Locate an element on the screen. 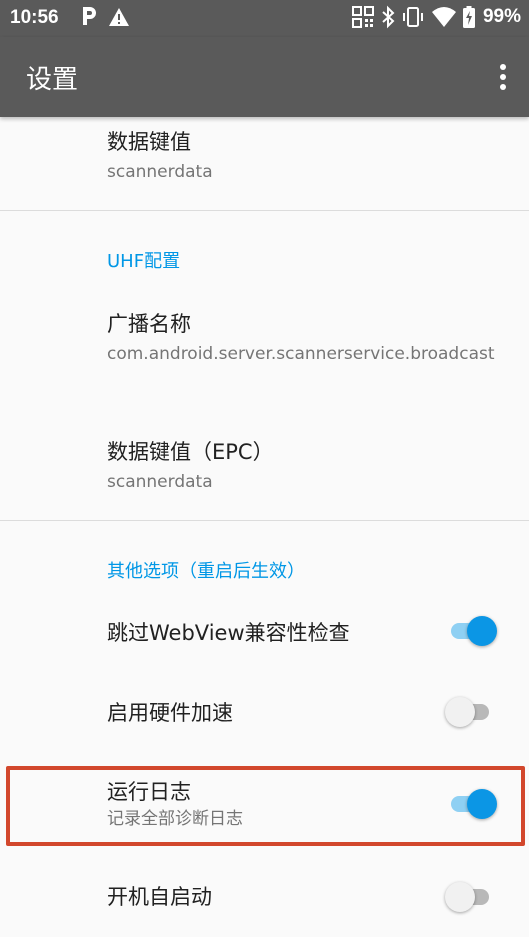 Image resolution: width=529 pixels, height=937 pixels. autostart-switch is located at coordinates (467, 897).